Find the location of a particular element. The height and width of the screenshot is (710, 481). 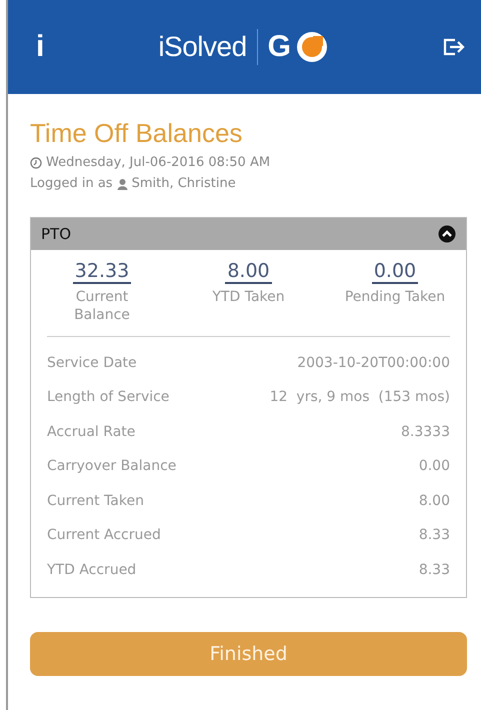

detail-value: 0.00 is located at coordinates (434, 466).